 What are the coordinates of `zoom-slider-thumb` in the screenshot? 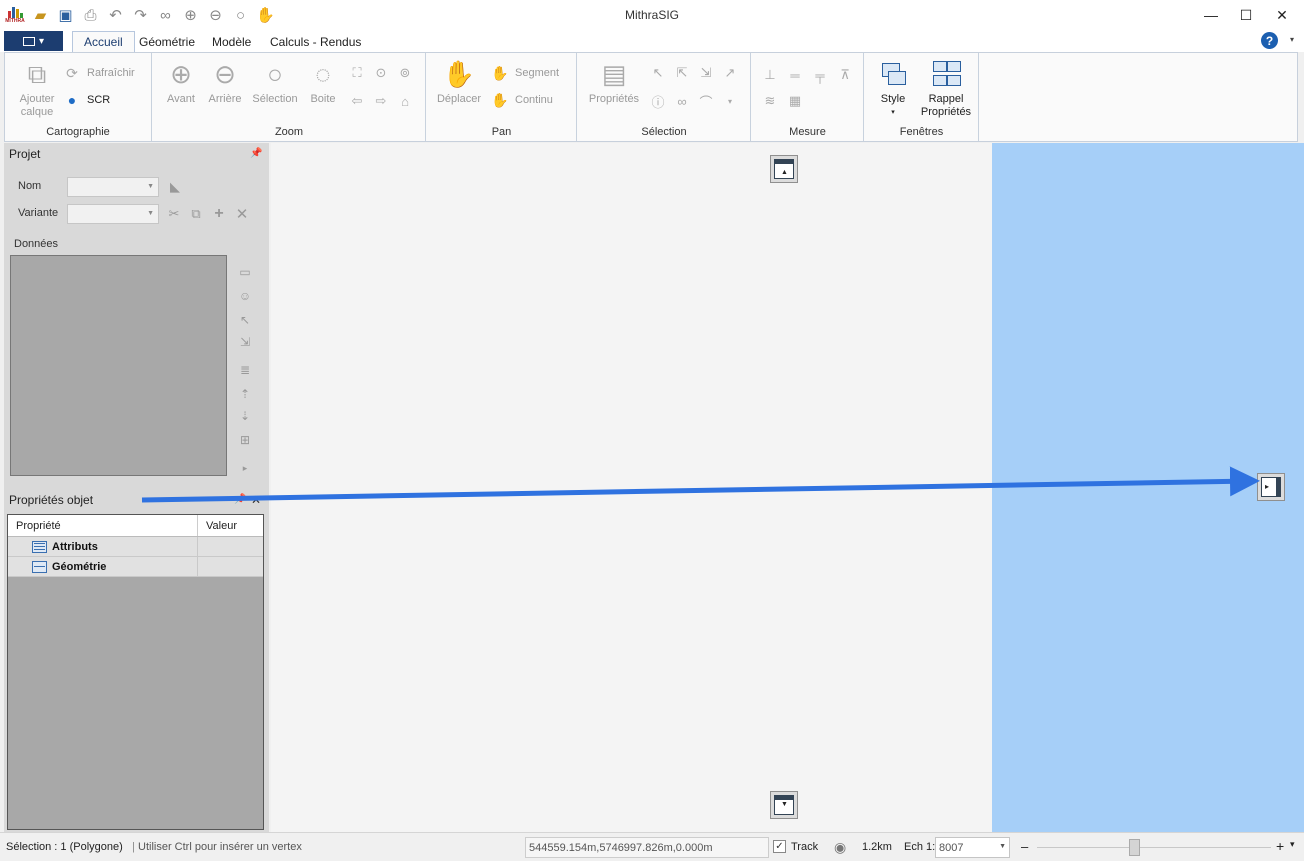 It's located at (1134, 847).